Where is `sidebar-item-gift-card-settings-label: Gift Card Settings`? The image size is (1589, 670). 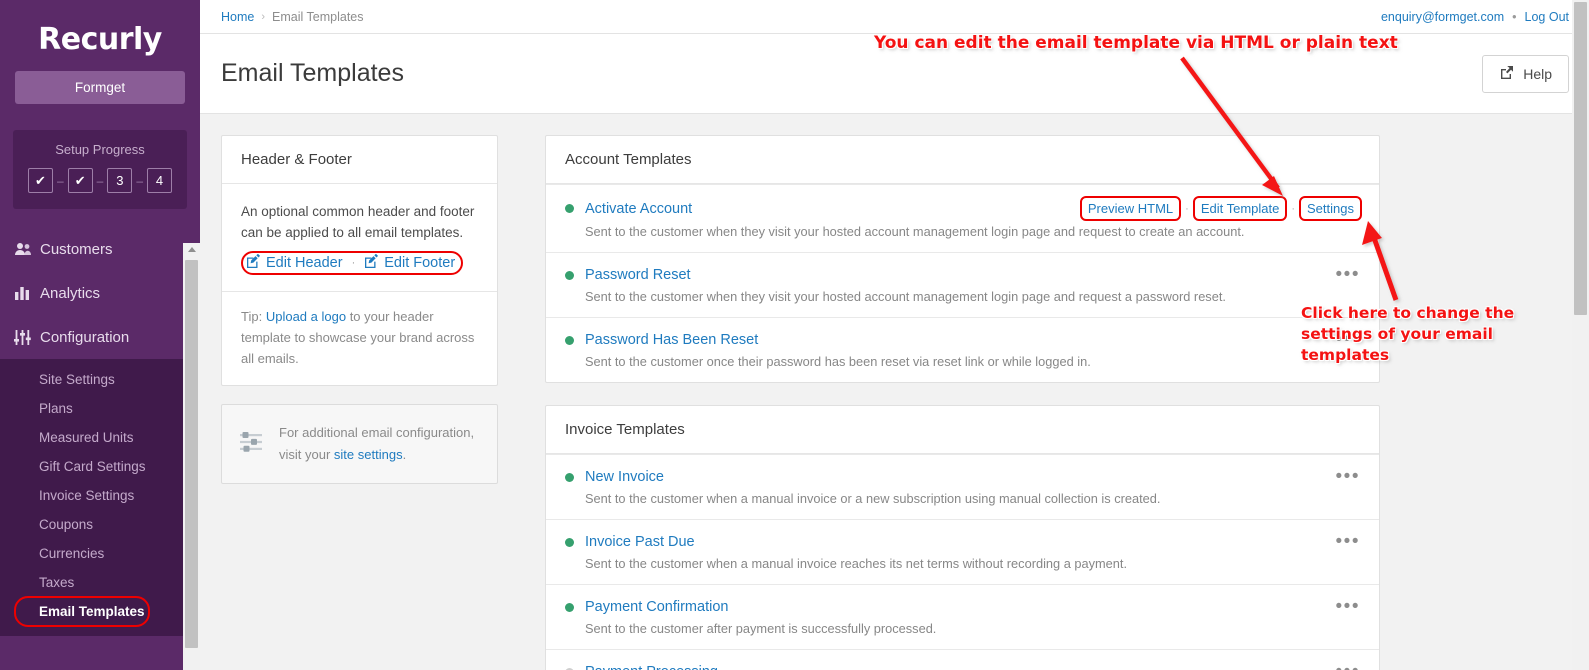 sidebar-item-gift-card-settings-label: Gift Card Settings is located at coordinates (92, 466).